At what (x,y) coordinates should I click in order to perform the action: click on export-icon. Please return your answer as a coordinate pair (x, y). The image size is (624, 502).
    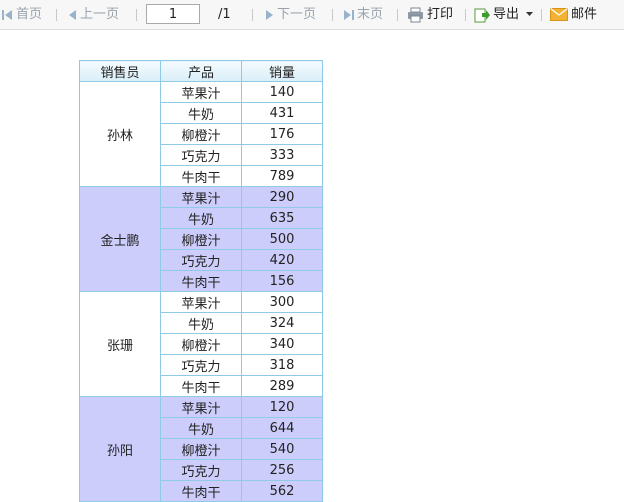
    Looking at the image, I should click on (482, 15).